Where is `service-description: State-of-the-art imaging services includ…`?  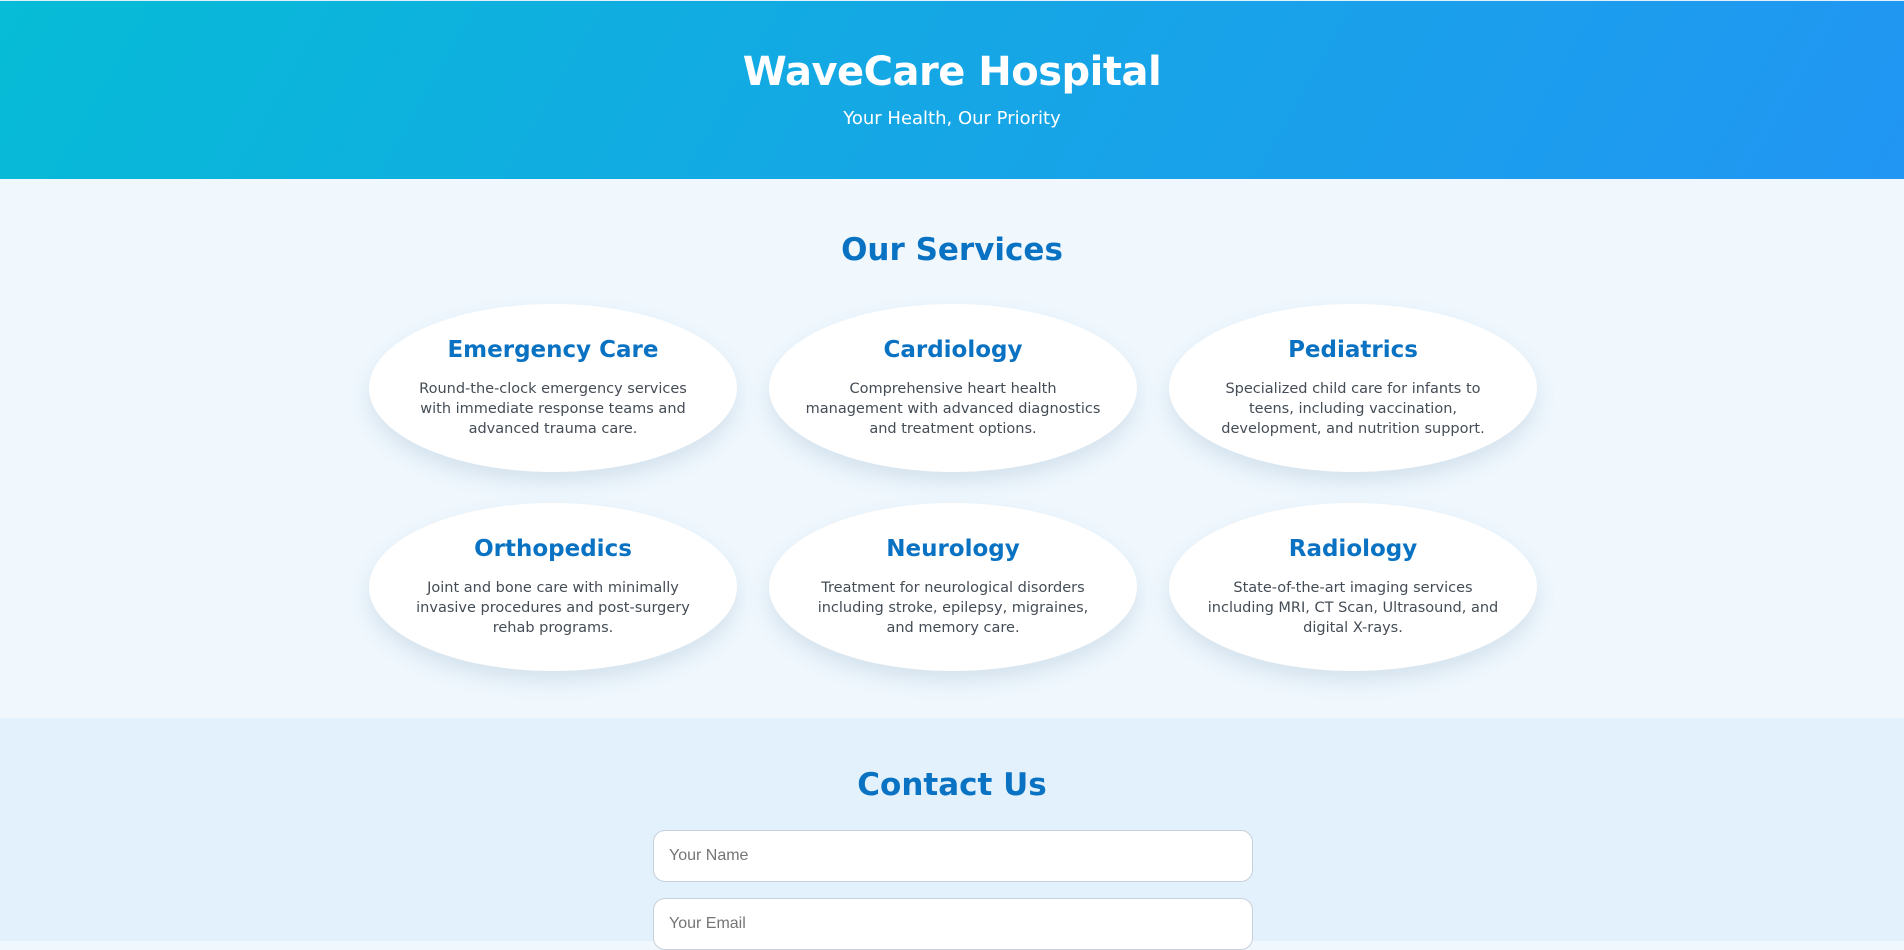
service-description: State-of-the-art imaging services includ… is located at coordinates (1353, 608).